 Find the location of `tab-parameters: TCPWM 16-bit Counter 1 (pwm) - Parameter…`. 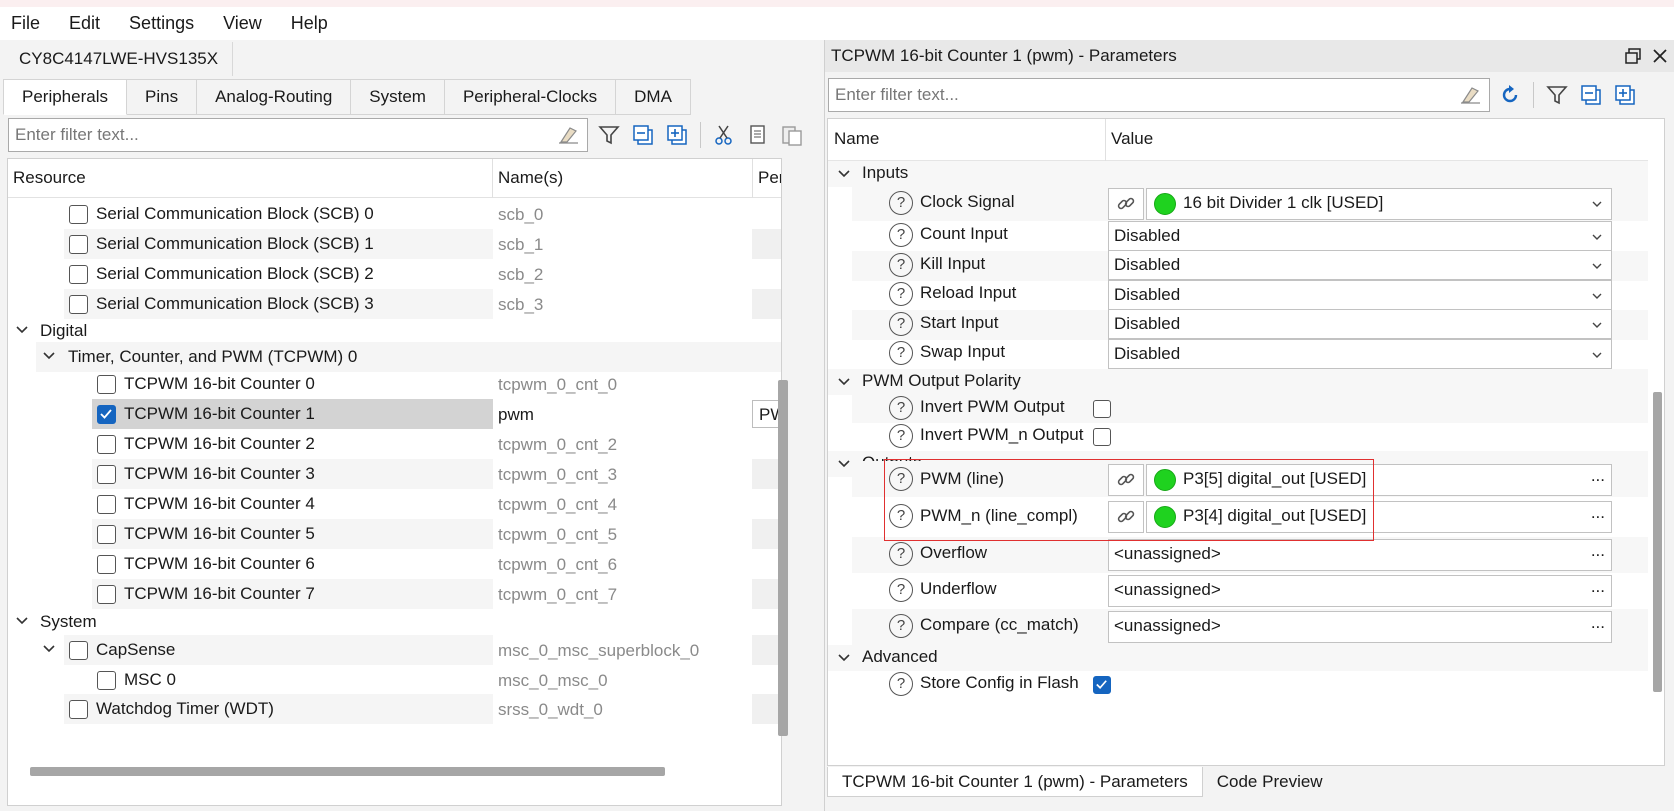

tab-parameters: TCPWM 16-bit Counter 1 (pwm) - Parameter… is located at coordinates (1015, 782).